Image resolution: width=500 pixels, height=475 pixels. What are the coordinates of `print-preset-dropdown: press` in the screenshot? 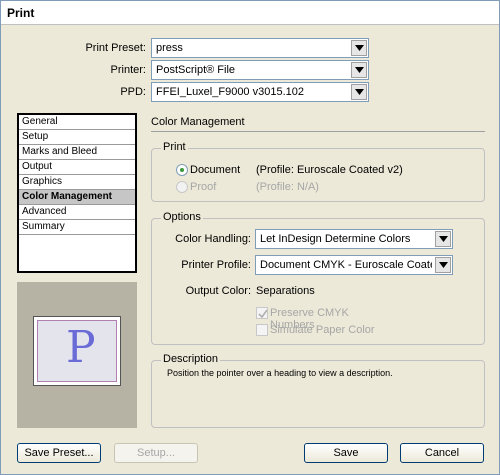 It's located at (260, 48).